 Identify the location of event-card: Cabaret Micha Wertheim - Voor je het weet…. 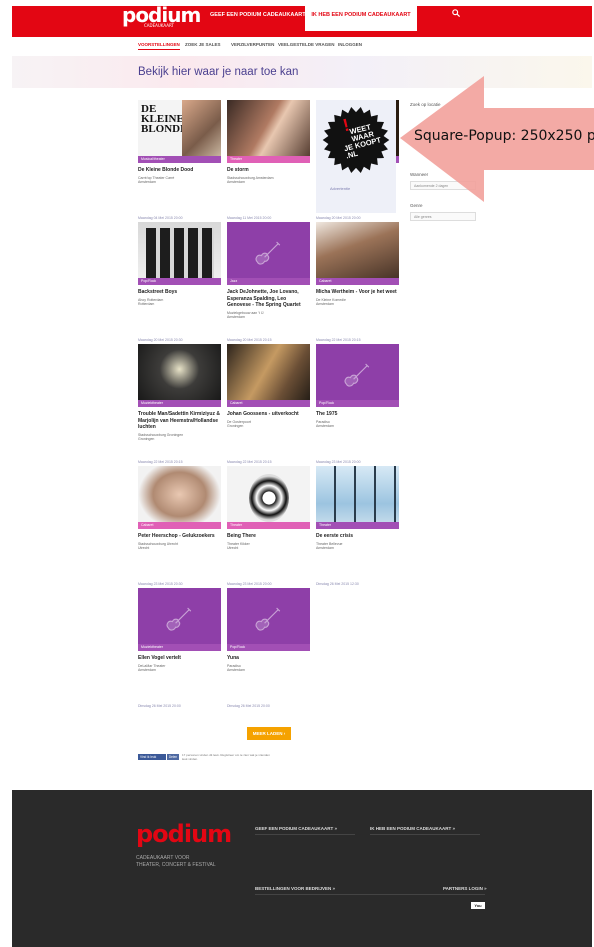
(357, 282).